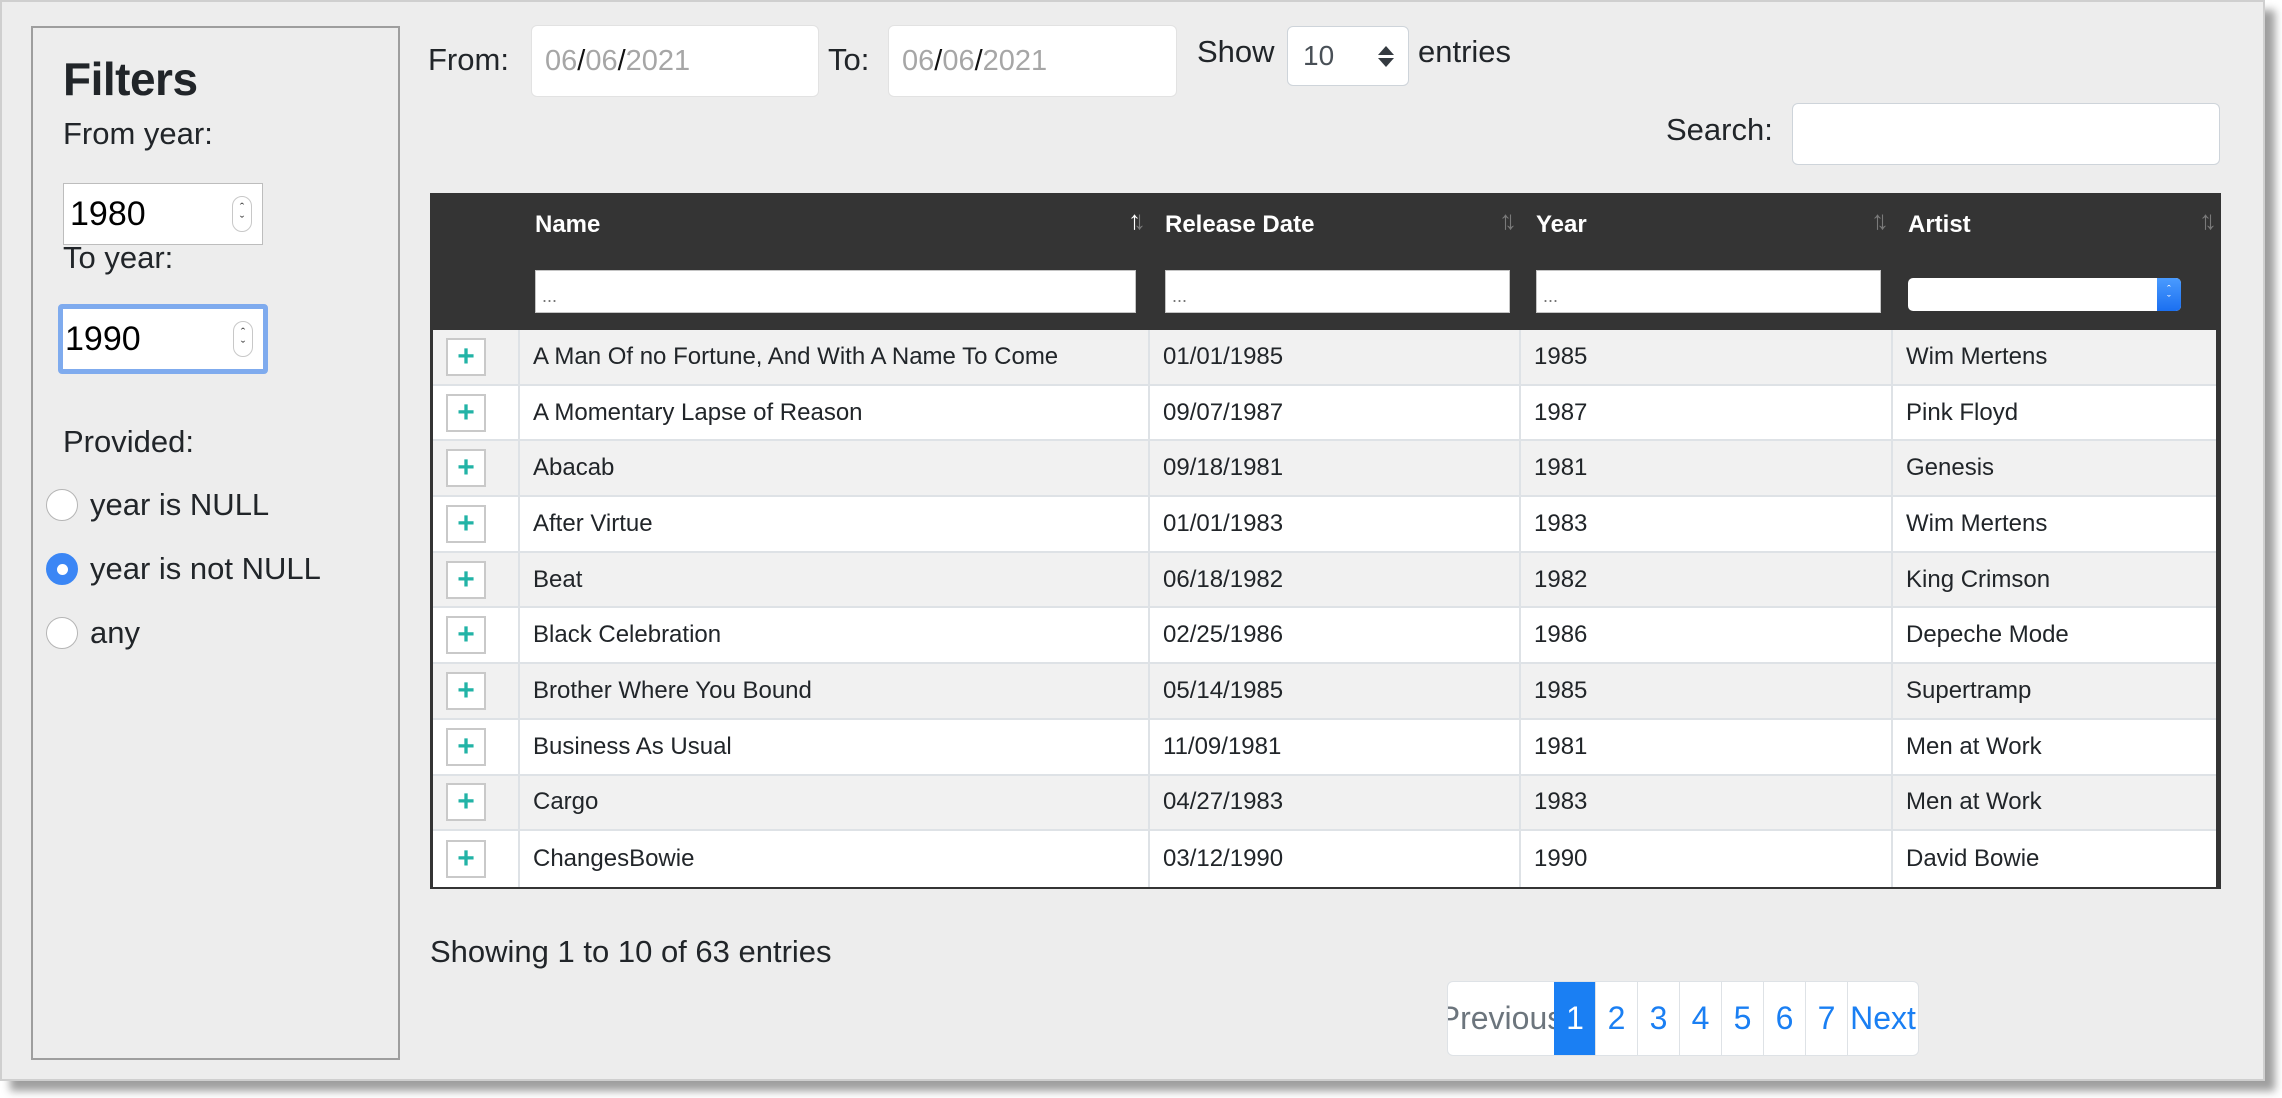 Image resolution: width=2282 pixels, height=1098 pixels. Describe the element at coordinates (1987, 635) in the screenshot. I see `cell-artist: Depeche Mode` at that location.